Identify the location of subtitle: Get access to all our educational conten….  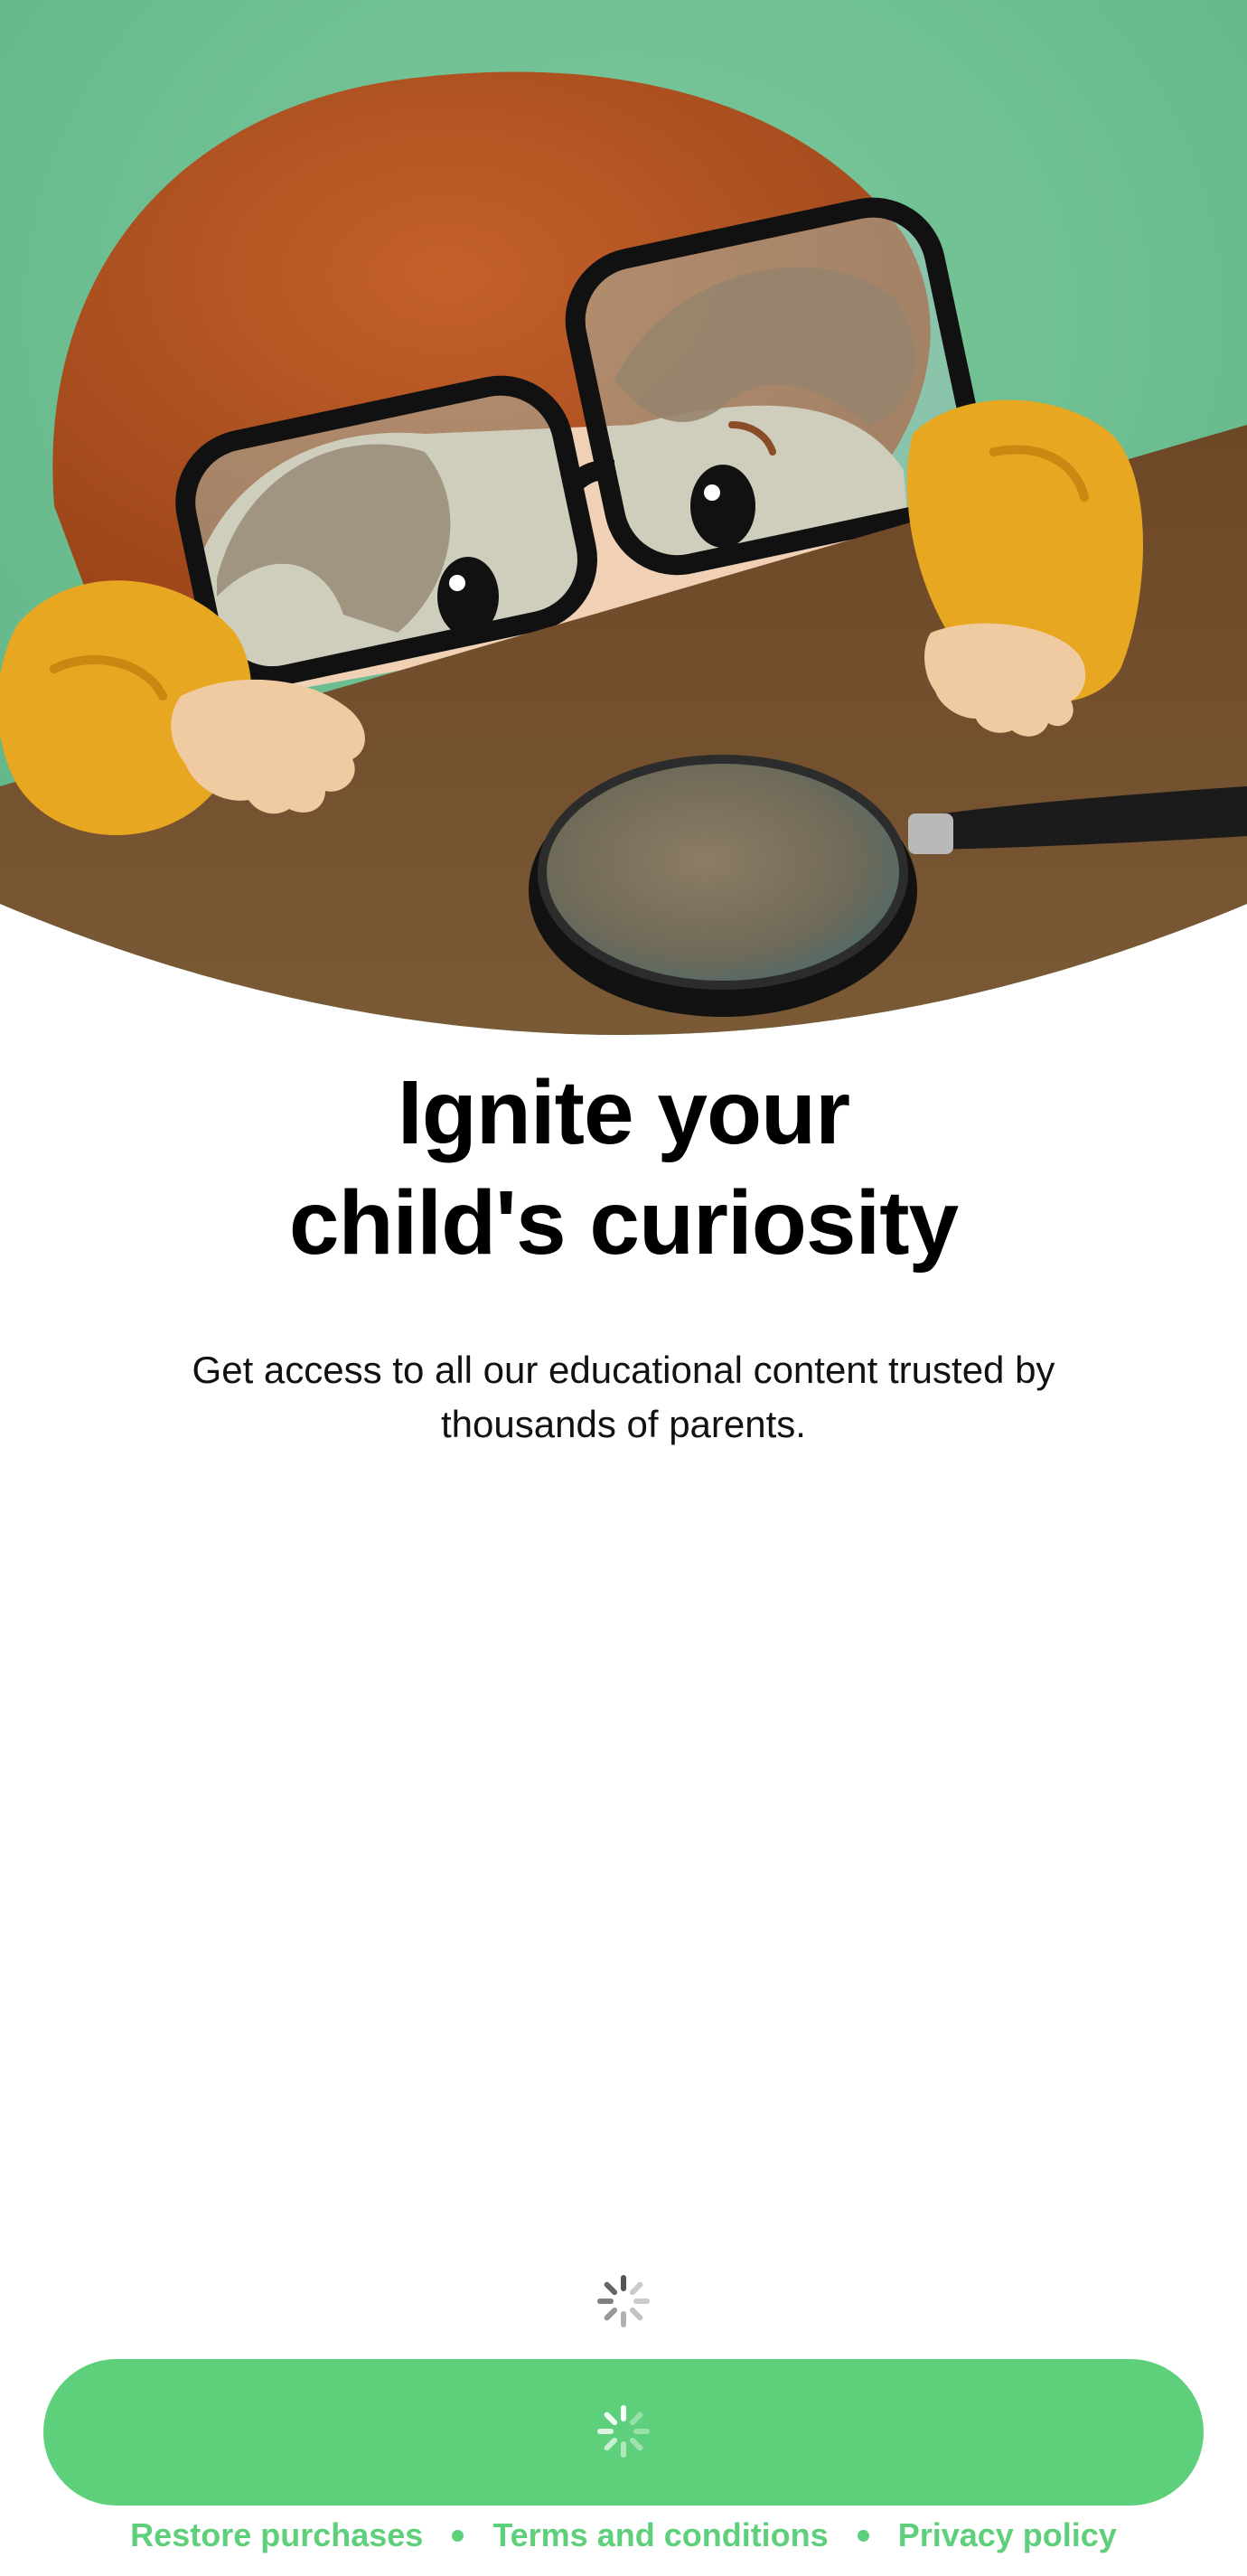
(623, 1397).